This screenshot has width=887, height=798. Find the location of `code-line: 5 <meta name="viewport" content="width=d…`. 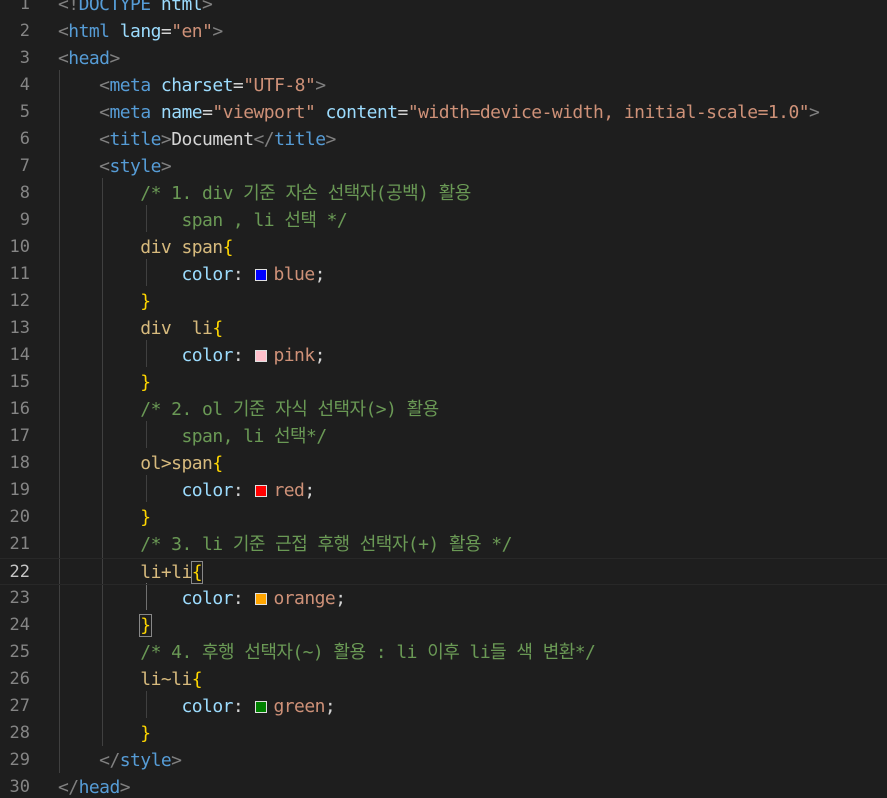

code-line: 5 <meta name="viewport" content="width=d… is located at coordinates (443, 112).